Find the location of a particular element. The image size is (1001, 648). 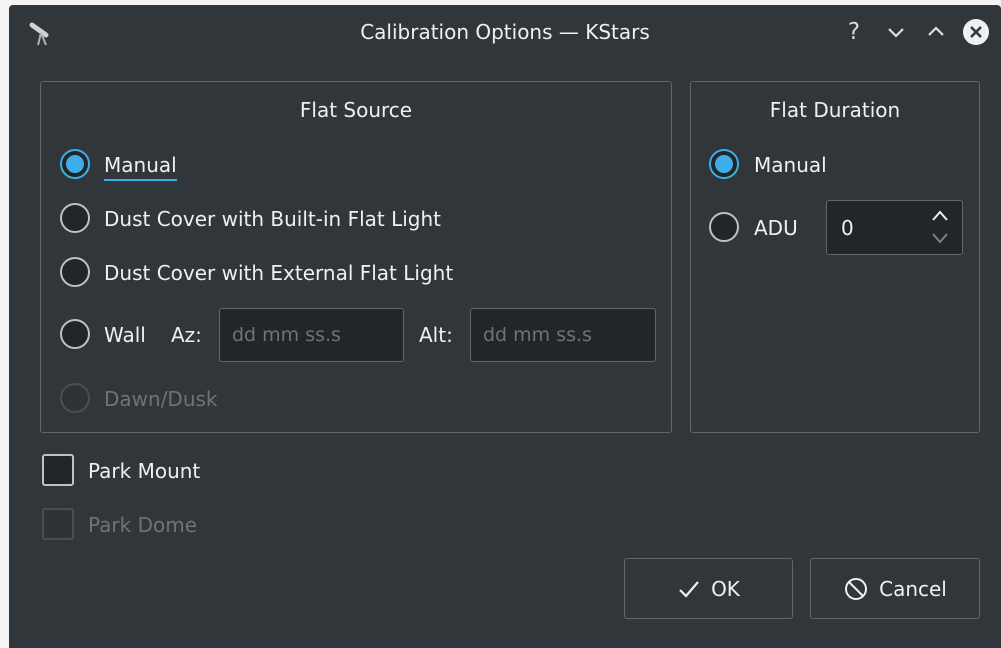

chevron-down-icon is located at coordinates (896, 33).